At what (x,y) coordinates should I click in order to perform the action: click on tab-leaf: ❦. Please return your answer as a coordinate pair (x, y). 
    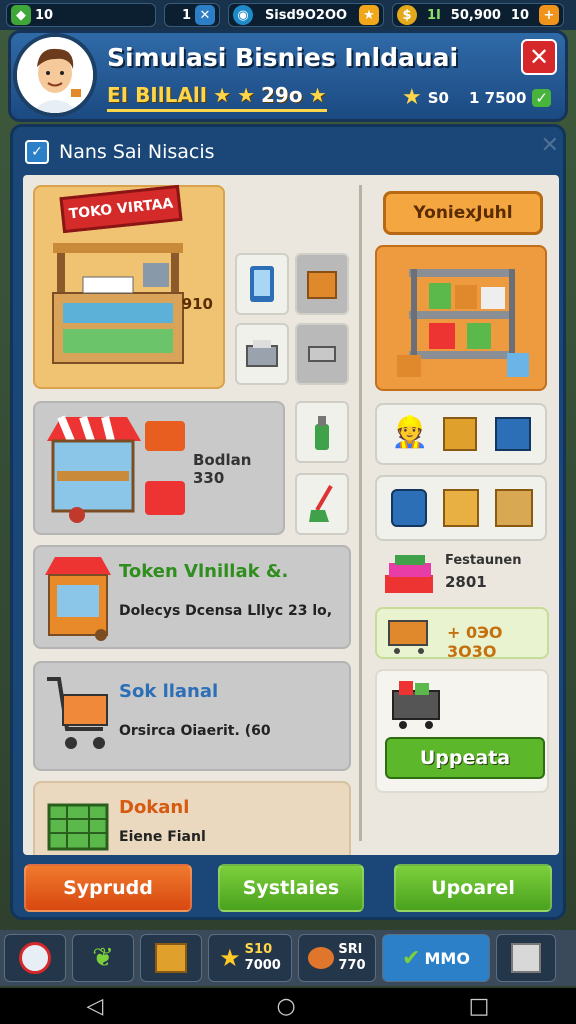
    Looking at the image, I should click on (103, 958).